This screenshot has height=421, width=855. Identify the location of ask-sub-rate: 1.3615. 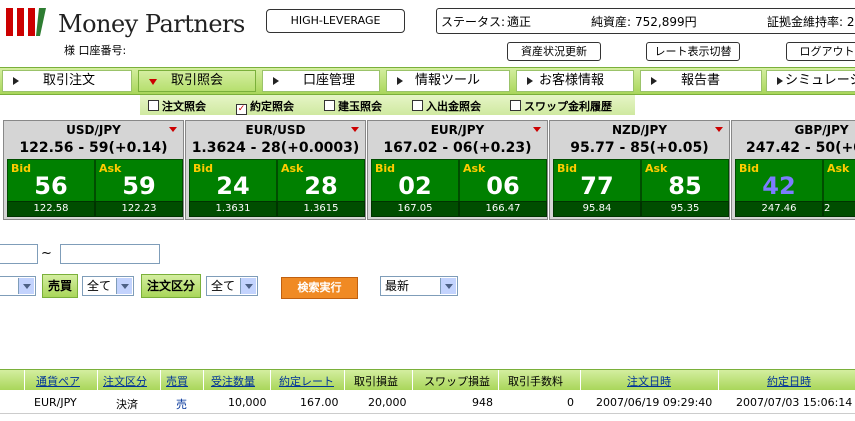
(321, 209).